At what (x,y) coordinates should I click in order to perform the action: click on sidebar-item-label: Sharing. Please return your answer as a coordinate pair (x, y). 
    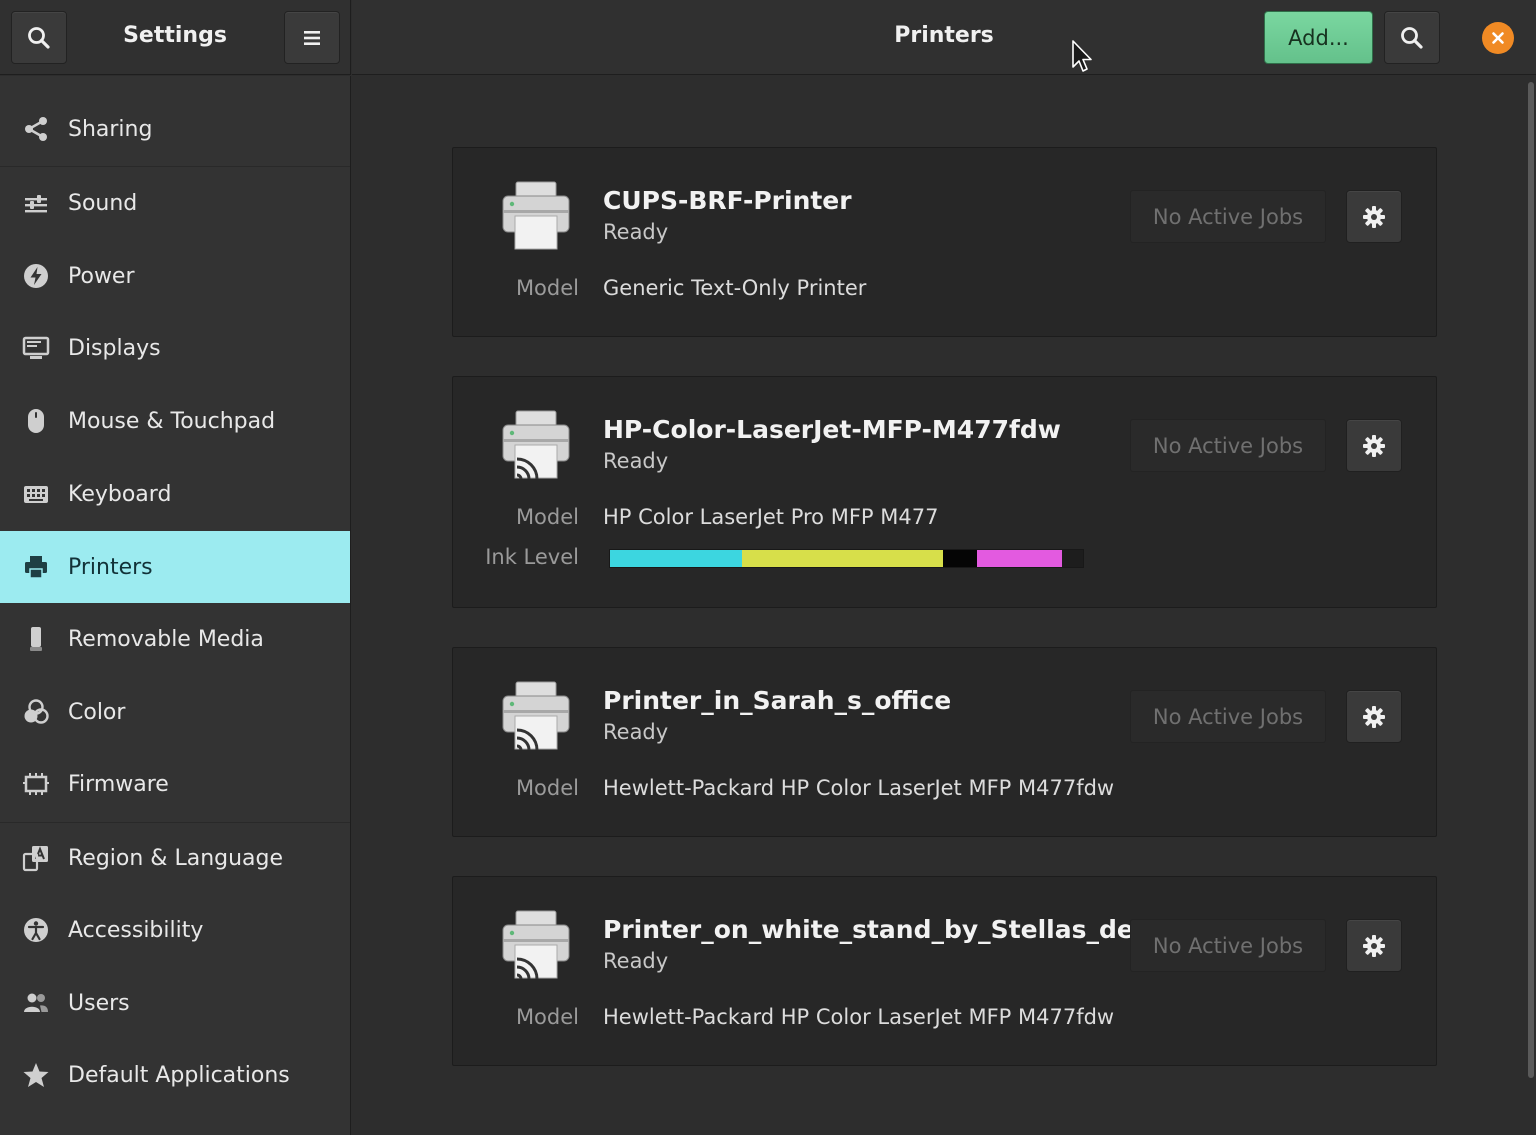
    Looking at the image, I should click on (110, 129).